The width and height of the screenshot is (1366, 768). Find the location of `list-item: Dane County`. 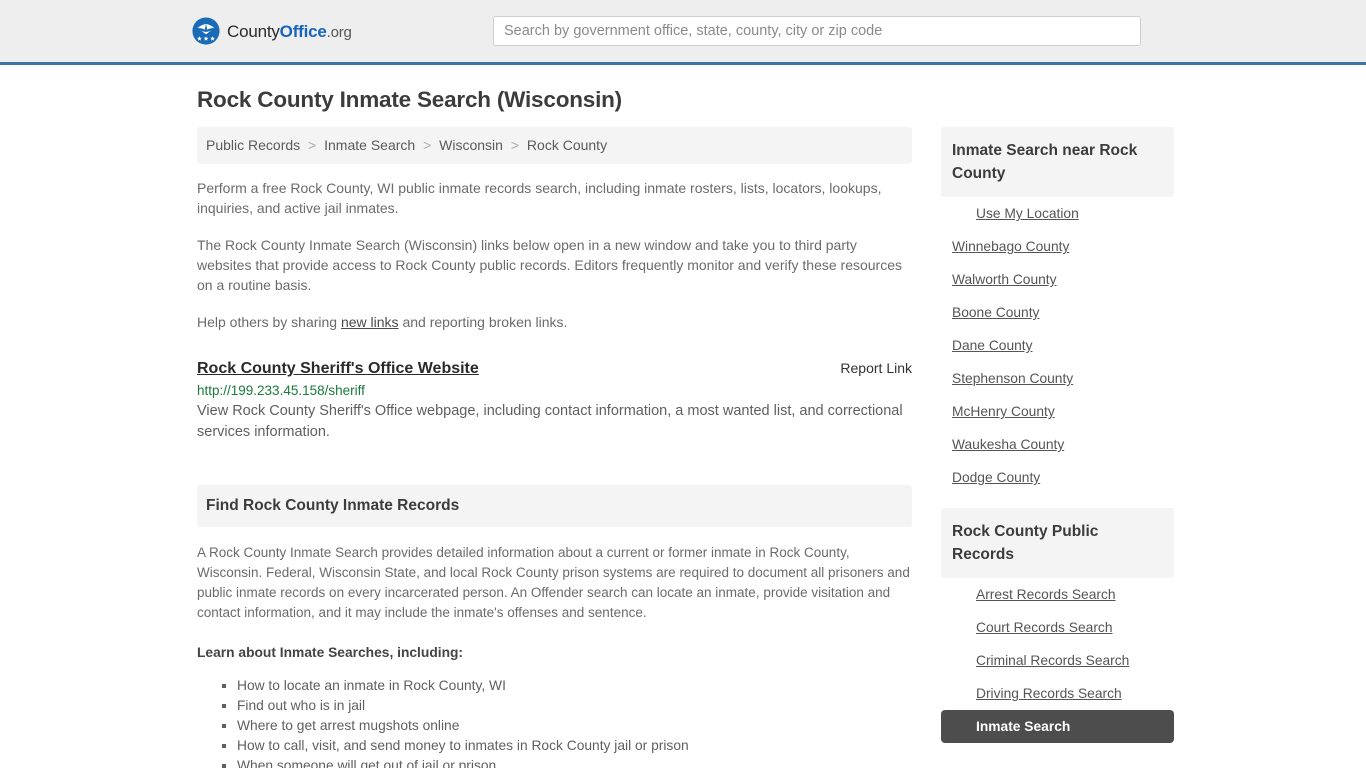

list-item: Dane County is located at coordinates (1057, 345).